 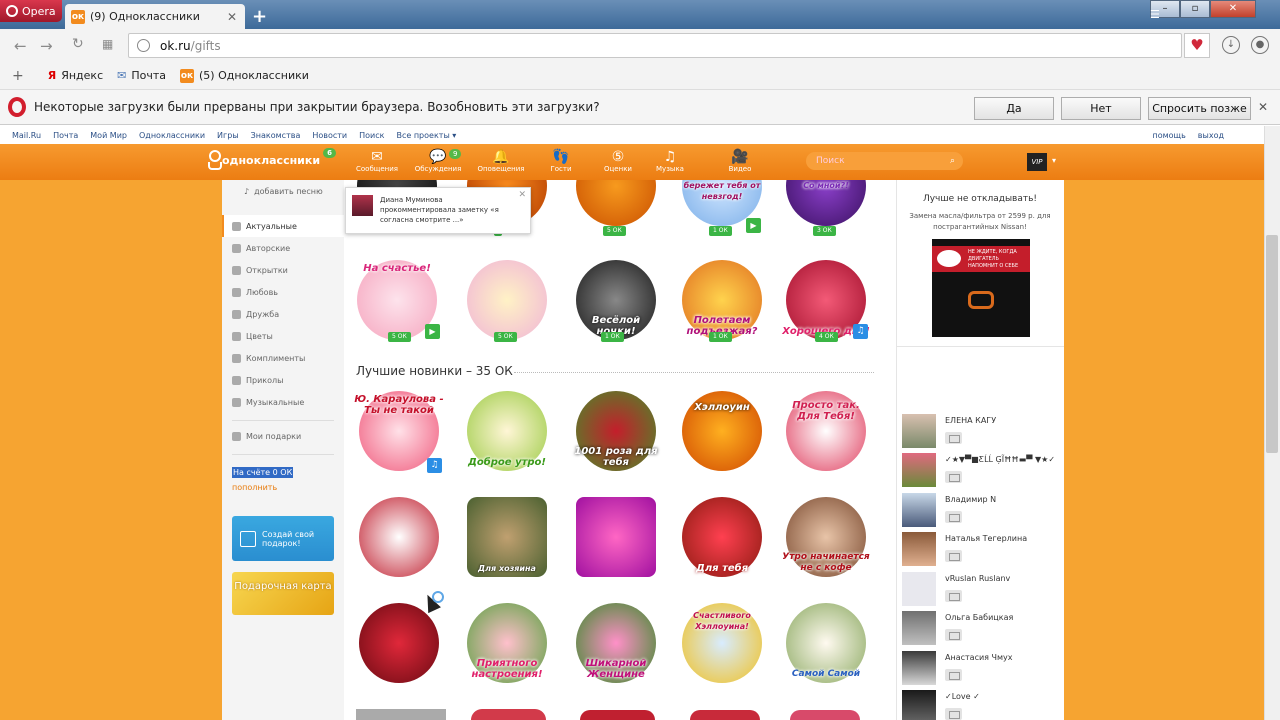 I want to click on reload-icon: ↻, so click(x=78, y=44).